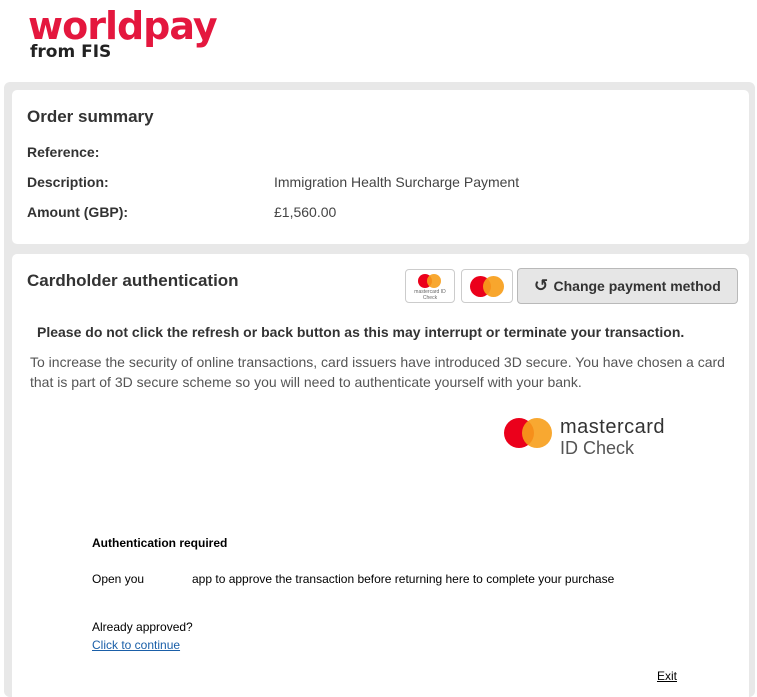 Image resolution: width=757 pixels, height=697 pixels. What do you see at coordinates (397, 182) in the screenshot?
I see `description-value: Immigration Health Surcharge Payment` at bounding box center [397, 182].